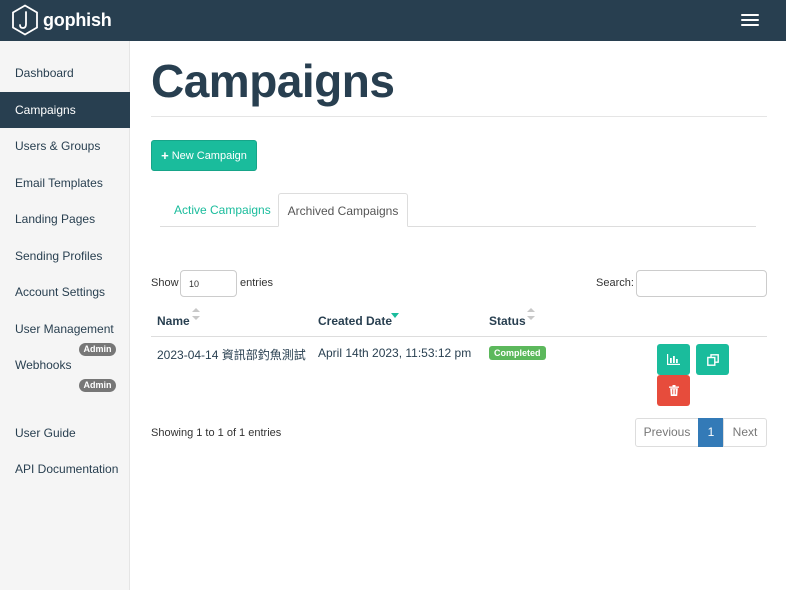 This screenshot has width=786, height=590. I want to click on campaign-name: 2023-04-14 資訊部釣魚測試, so click(231, 354).